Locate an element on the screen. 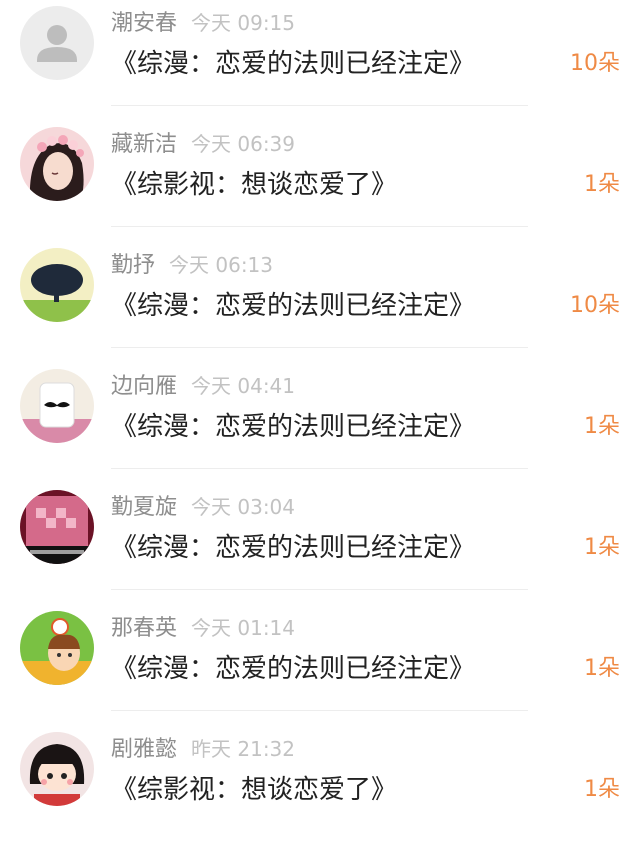 This screenshot has height=846, width=640. pink-pixel-heart-avatar is located at coordinates (57, 527).